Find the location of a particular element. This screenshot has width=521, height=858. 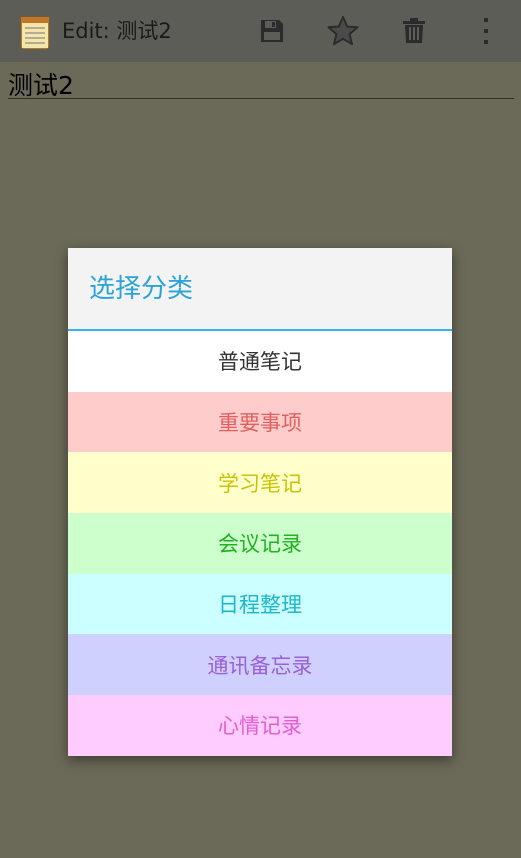

overflow-menu-button is located at coordinates (486, 31).